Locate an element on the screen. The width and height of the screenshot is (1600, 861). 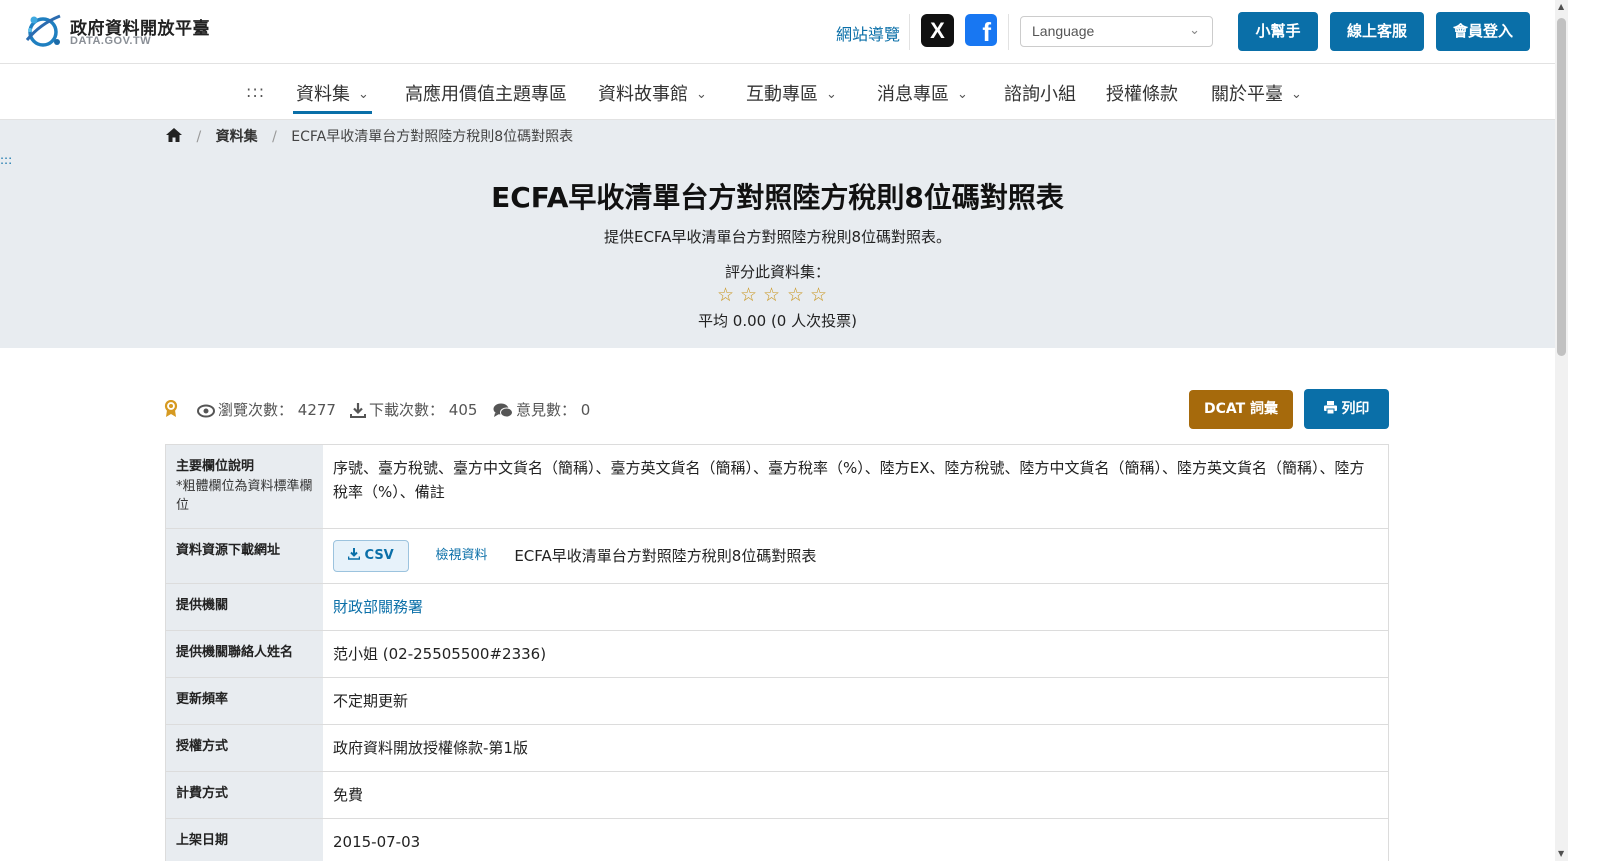
views-label: 瀏覽次數： is located at coordinates (256, 410).